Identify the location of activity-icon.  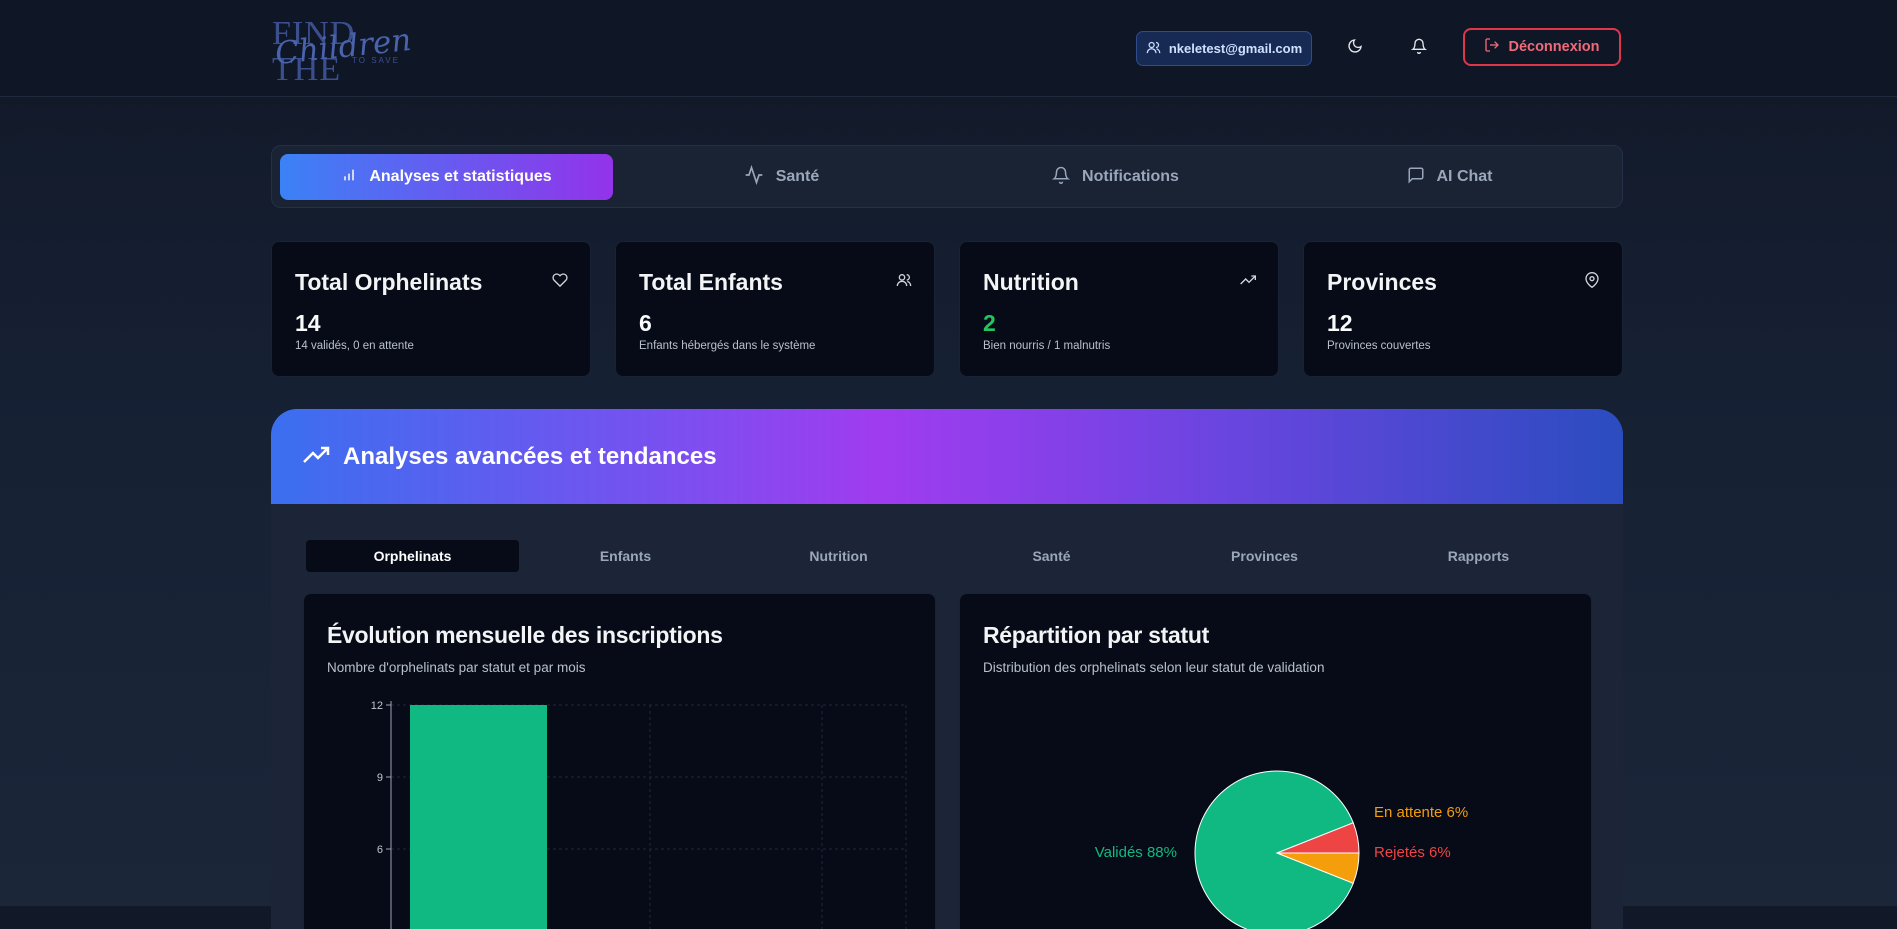
(754, 177).